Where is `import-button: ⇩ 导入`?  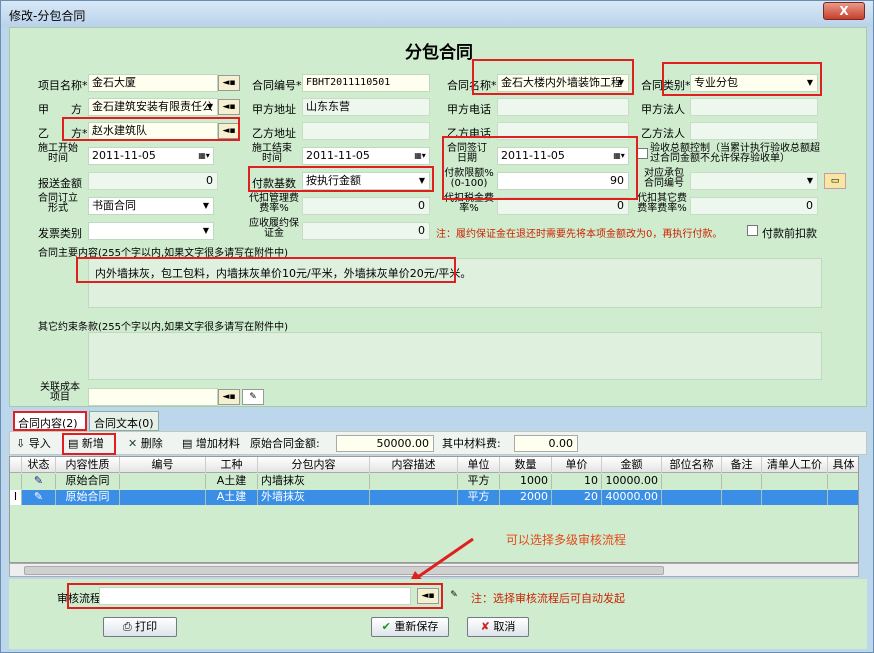
import-button: ⇩ 导入 is located at coordinates (33, 444).